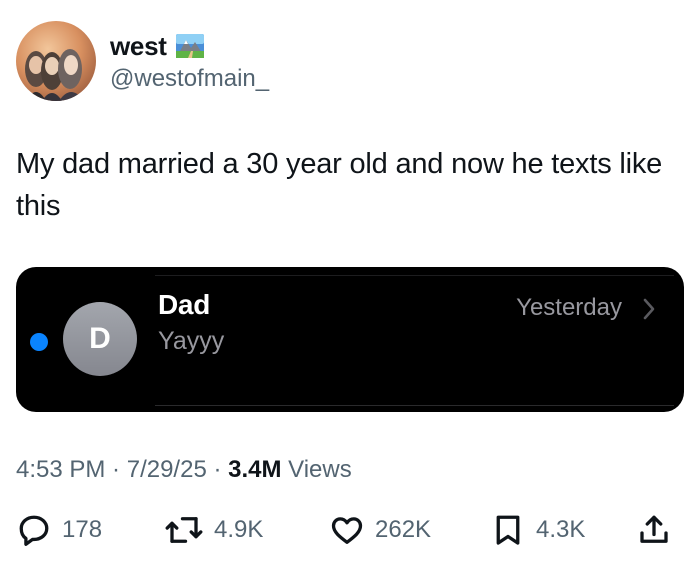 The image size is (700, 571). What do you see at coordinates (414, 405) in the screenshot?
I see `list-separator-bottom` at bounding box center [414, 405].